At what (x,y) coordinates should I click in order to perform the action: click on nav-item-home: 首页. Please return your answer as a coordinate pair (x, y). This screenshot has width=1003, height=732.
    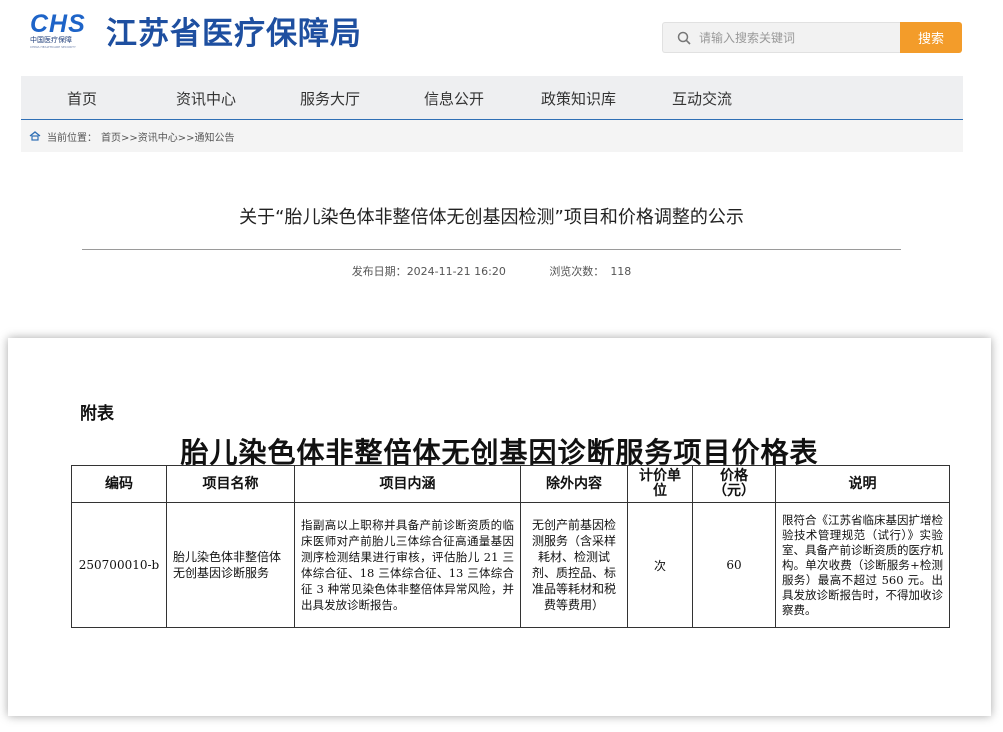
    Looking at the image, I should click on (82, 98).